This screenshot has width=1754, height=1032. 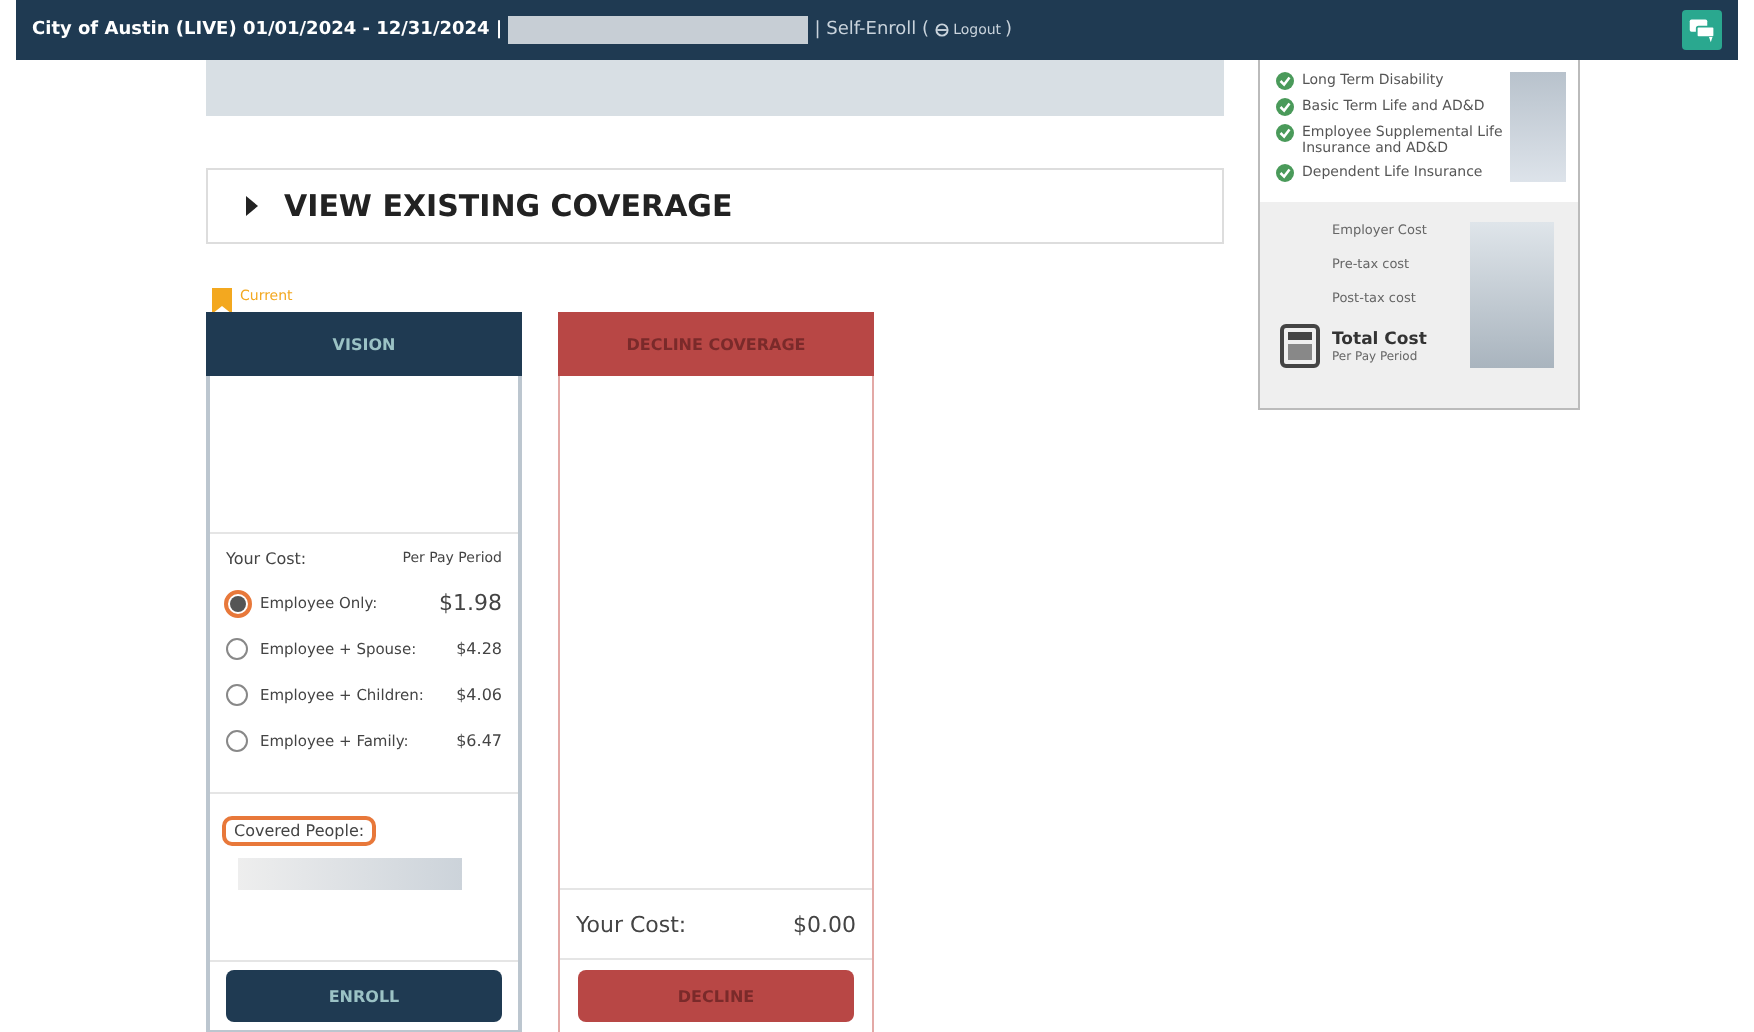 I want to click on enroll-button: ENROLL, so click(x=364, y=996).